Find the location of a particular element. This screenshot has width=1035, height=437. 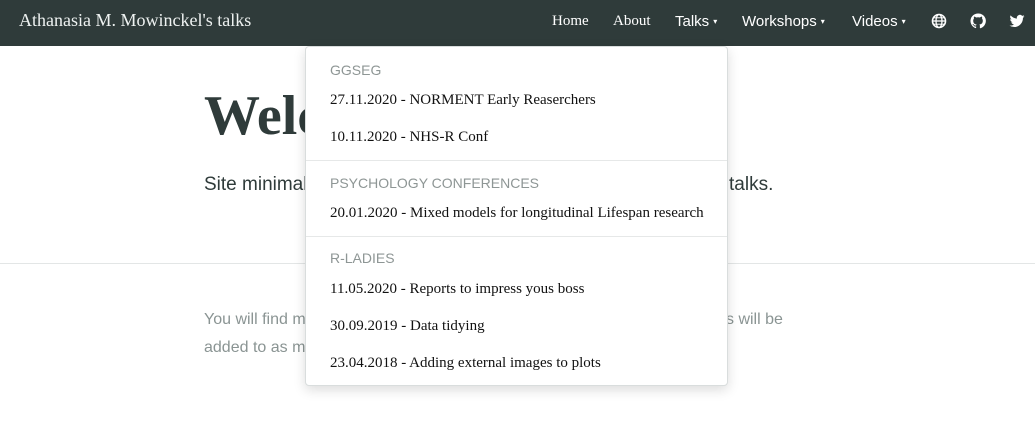

globe-icon is located at coordinates (939, 21).